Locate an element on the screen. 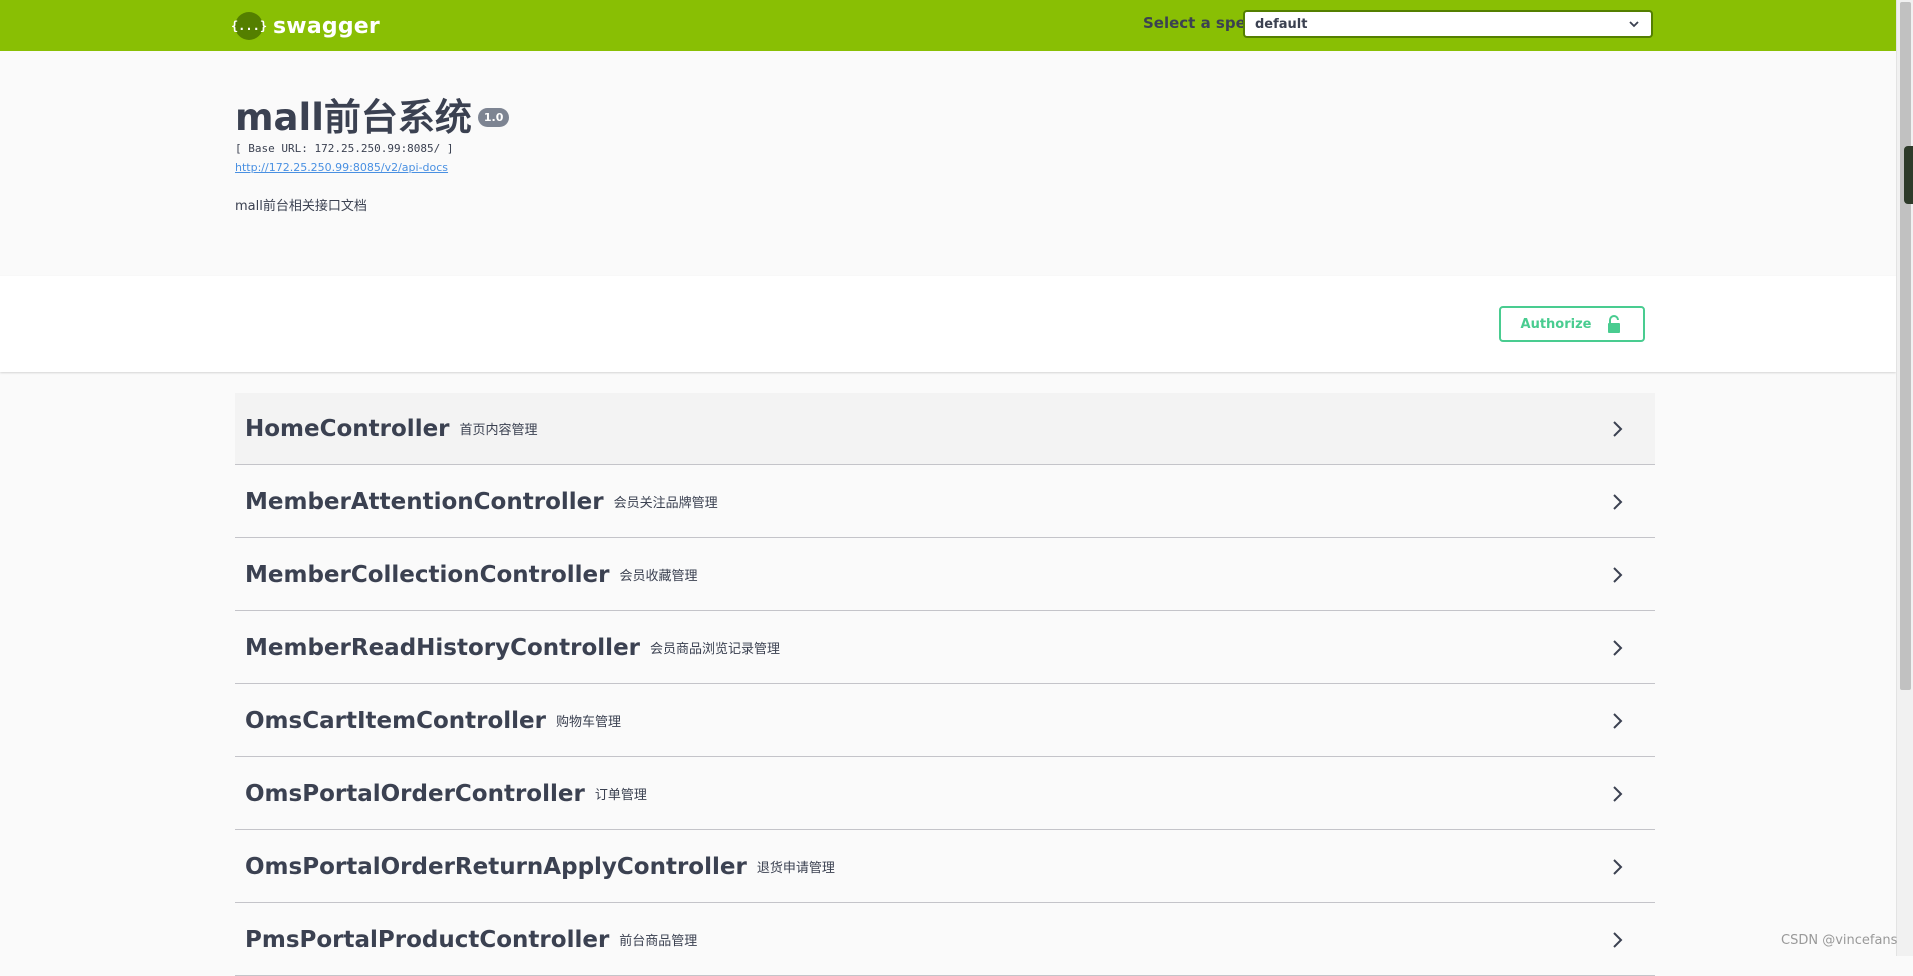 Image resolution: width=1913 pixels, height=976 pixels. controller-description: 退货申请管理 is located at coordinates (795, 868).